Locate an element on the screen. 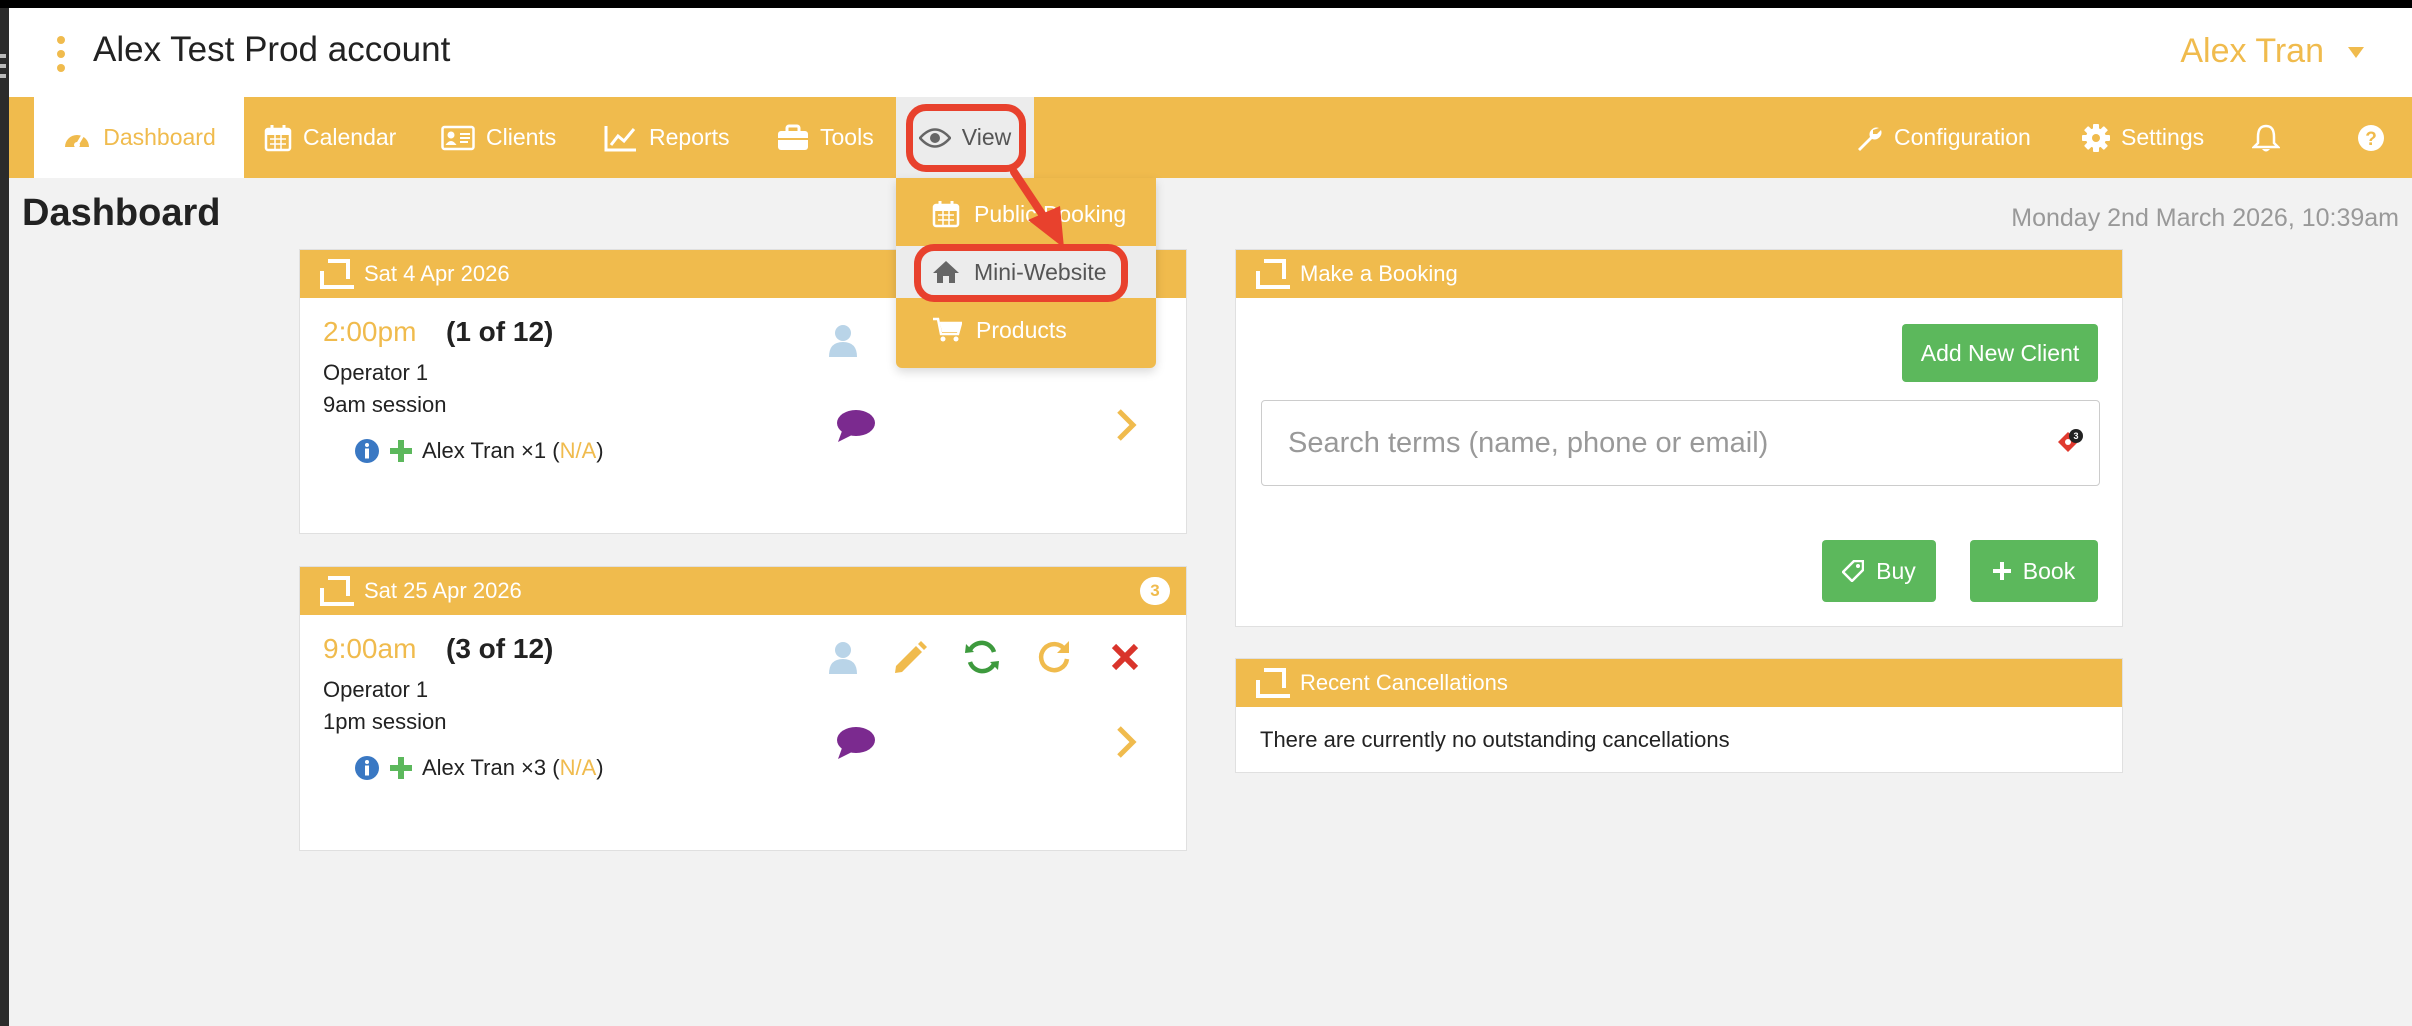  nav-reports: Reports is located at coordinates (667, 137).